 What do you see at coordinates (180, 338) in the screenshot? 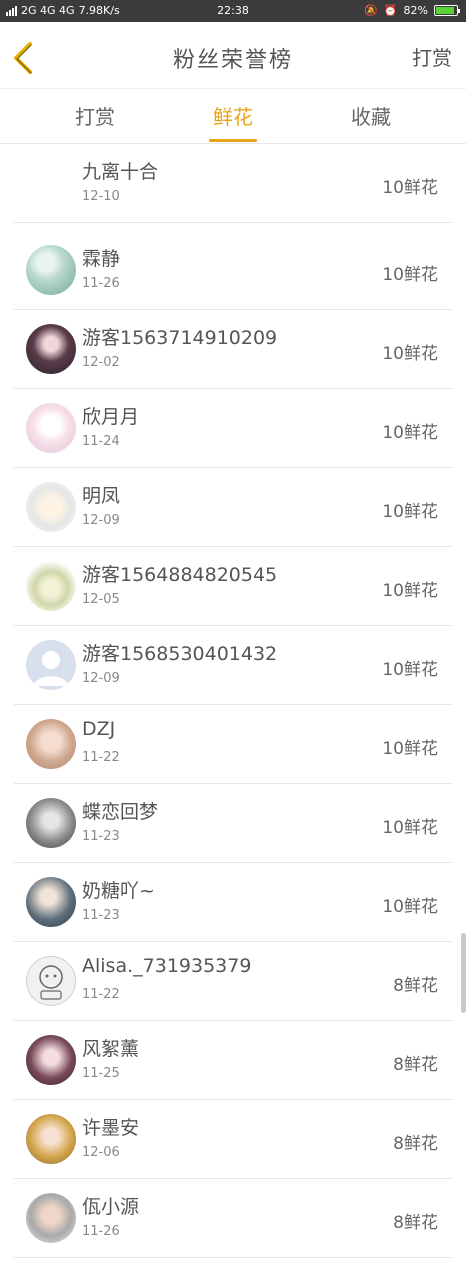
I see `user-name: 游客1563714910209` at bounding box center [180, 338].